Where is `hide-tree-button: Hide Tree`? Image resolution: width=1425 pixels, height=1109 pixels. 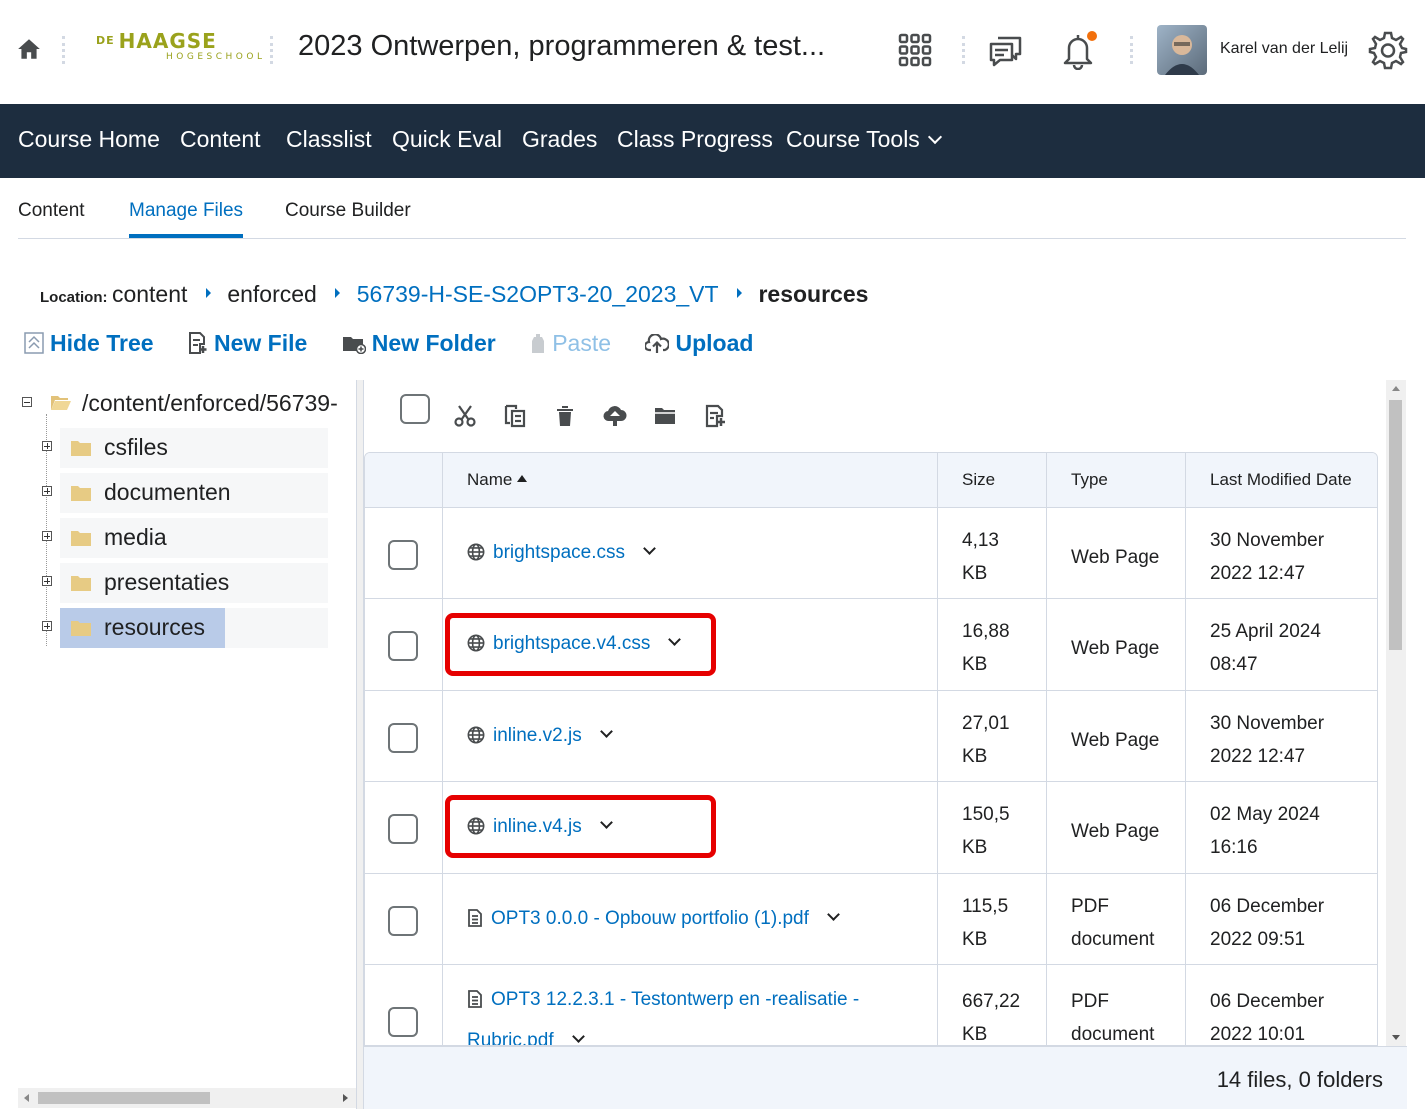
hide-tree-button: Hide Tree is located at coordinates (89, 343).